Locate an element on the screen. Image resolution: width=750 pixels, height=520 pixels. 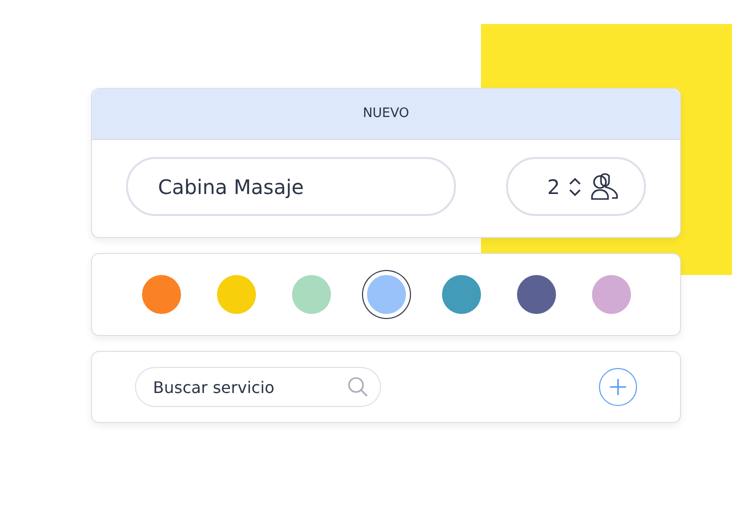
card-title: NUEVO is located at coordinates (386, 114).